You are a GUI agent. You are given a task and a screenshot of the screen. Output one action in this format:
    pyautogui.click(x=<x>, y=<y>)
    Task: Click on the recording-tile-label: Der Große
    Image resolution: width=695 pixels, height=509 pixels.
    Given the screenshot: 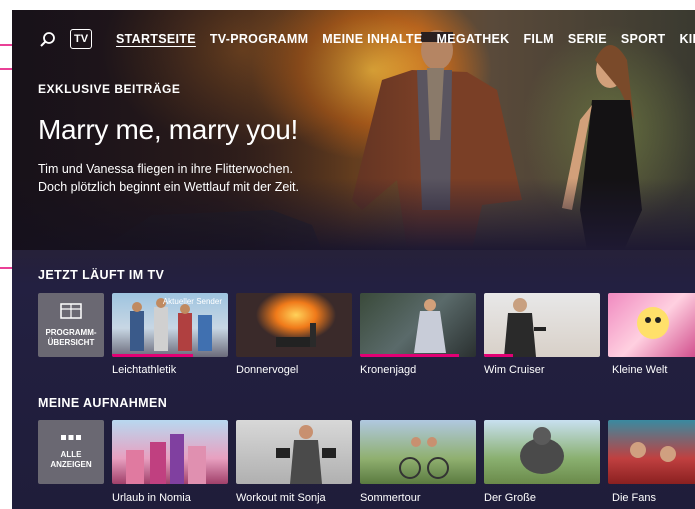 What is the action you would take?
    pyautogui.click(x=510, y=498)
    